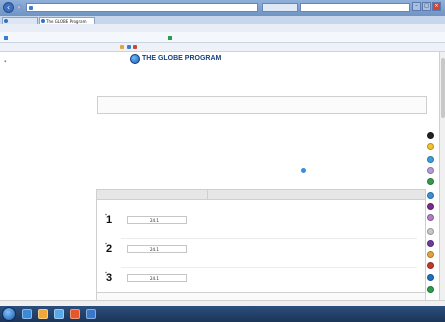 This screenshot has width=445, height=322. I want to click on search-icon, so click(170, 38).